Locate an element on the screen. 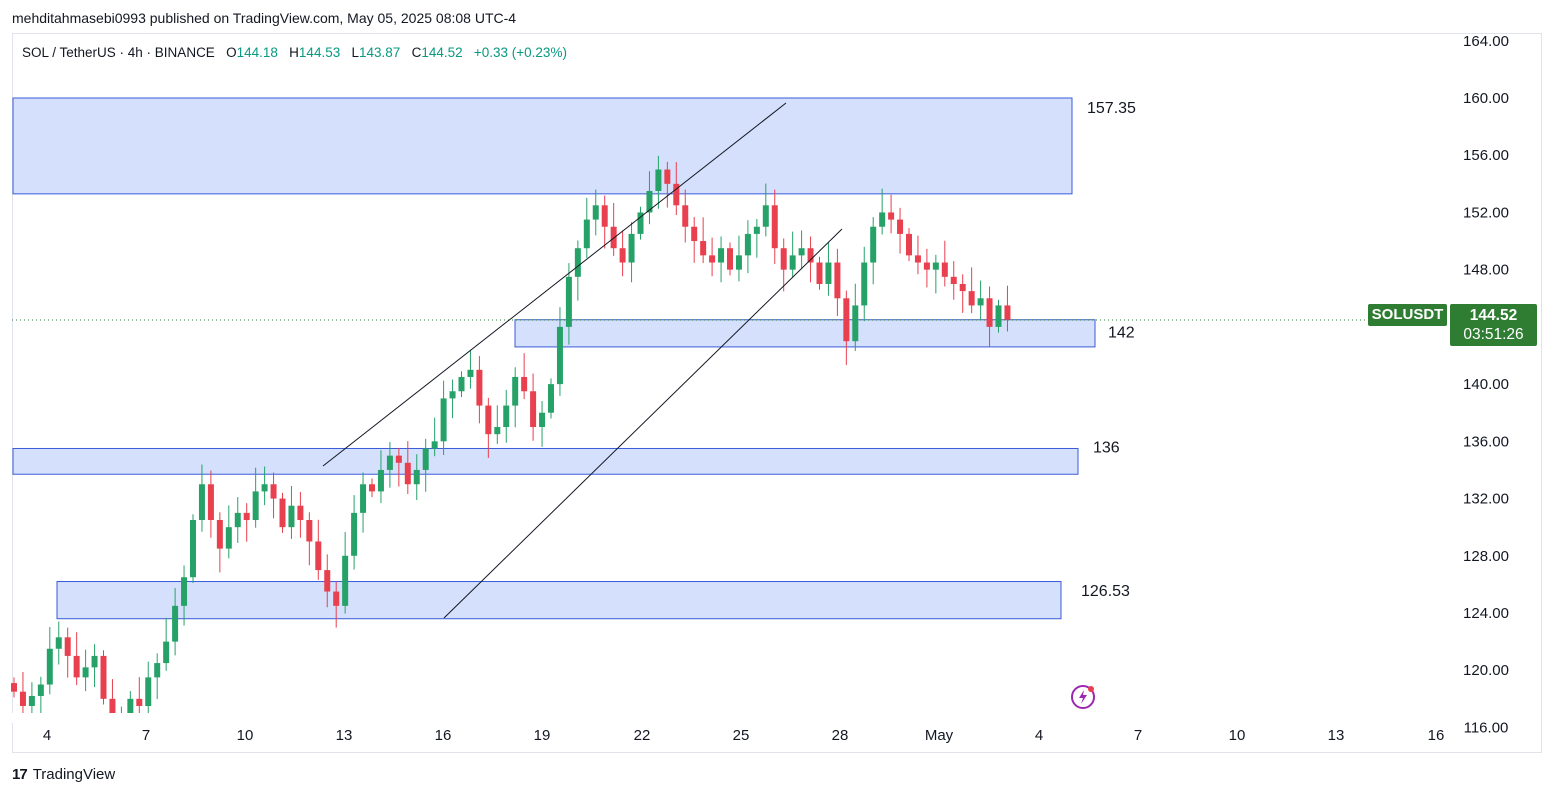 Image resolution: width=1554 pixels, height=798 pixels. price-tick-label: 136.00 is located at coordinates (1486, 441).